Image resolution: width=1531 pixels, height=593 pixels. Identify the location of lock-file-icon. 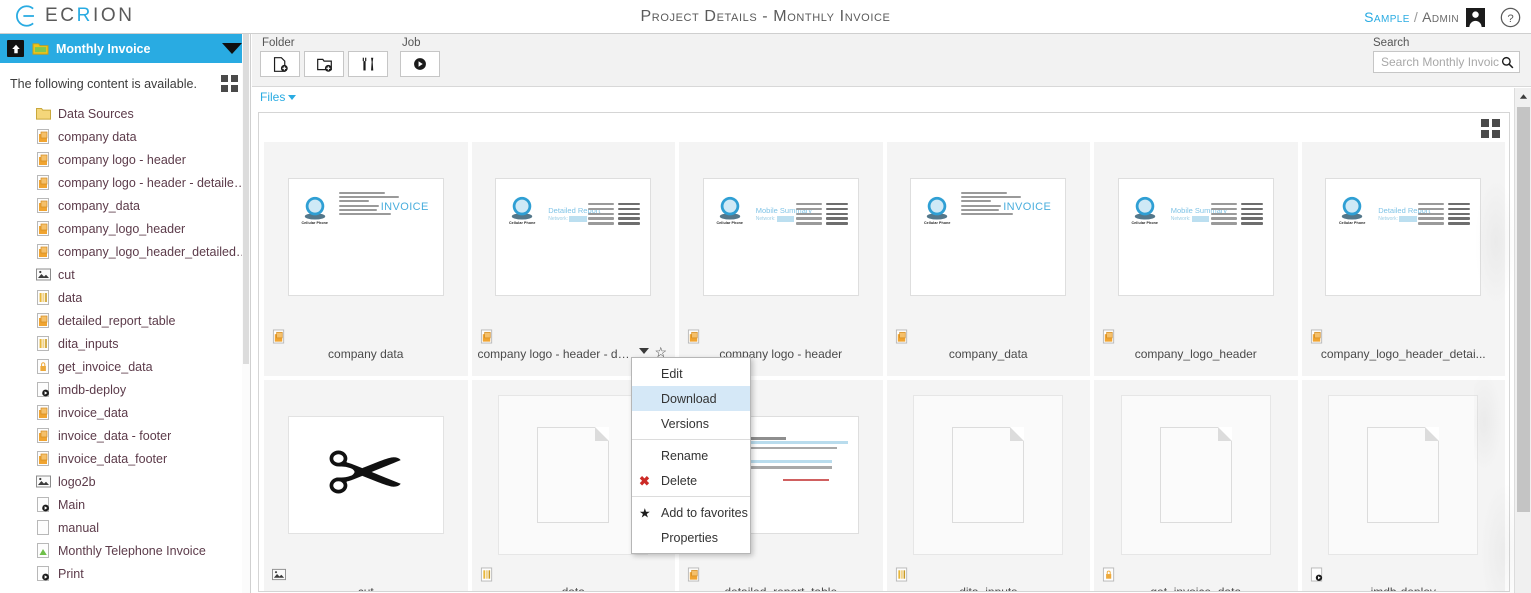
(1108, 574).